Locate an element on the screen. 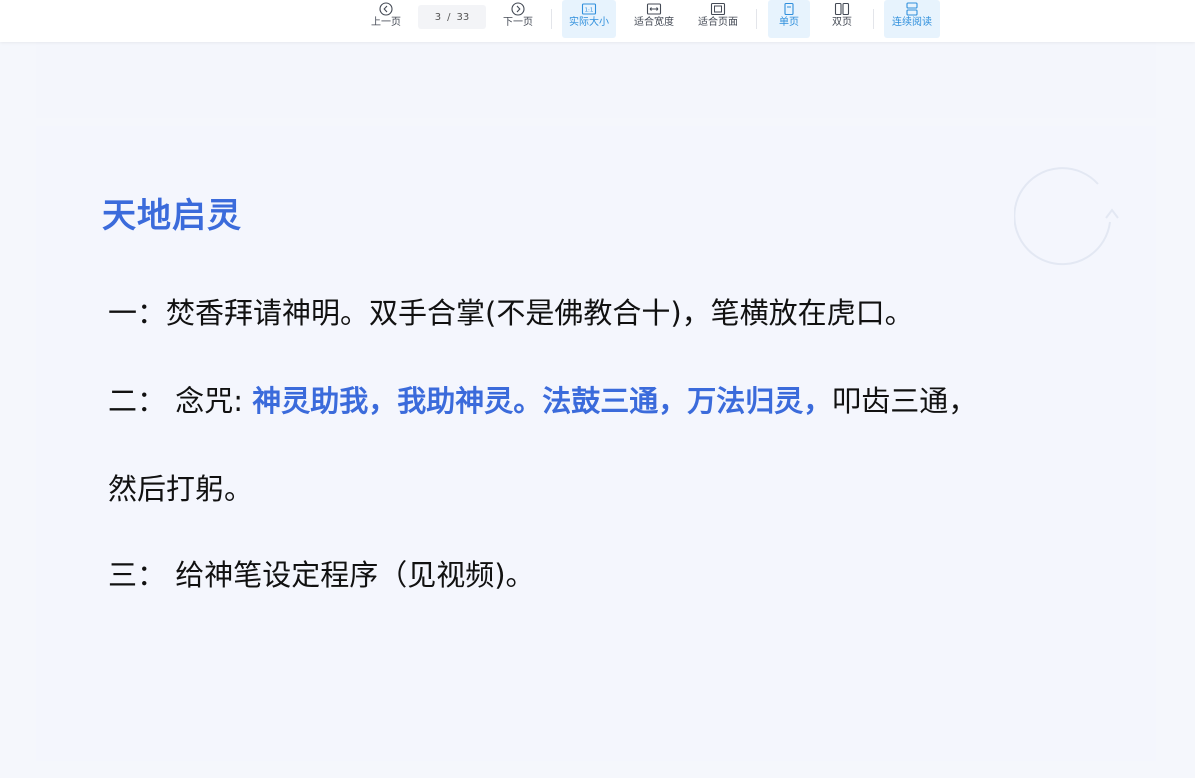 This screenshot has height=778, width=1195. decorative-circle-arrow-icon is located at coordinates (1066, 216).